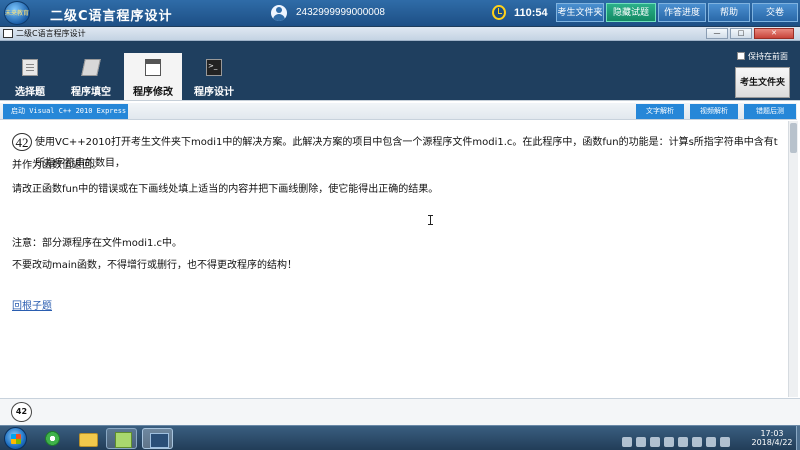 The width and height of the screenshot is (800, 450). Describe the element at coordinates (57, 165) in the screenshot. I see `question-text-line: 并作为函数值返回。` at that location.